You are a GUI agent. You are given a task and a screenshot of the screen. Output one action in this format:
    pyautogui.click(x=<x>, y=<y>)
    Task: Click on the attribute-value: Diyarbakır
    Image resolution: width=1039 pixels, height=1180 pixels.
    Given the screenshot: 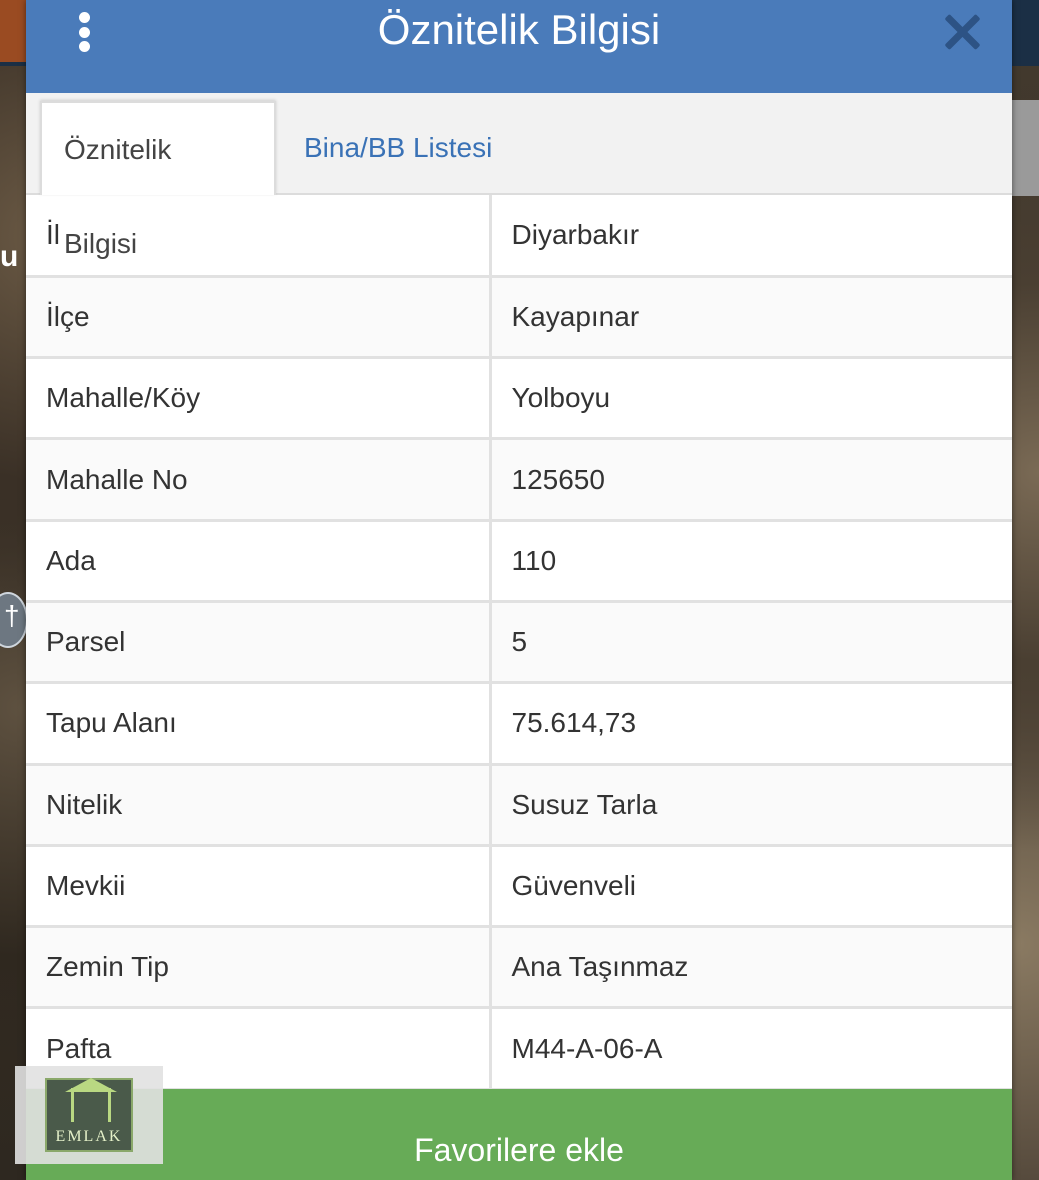 What is the action you would take?
    pyautogui.click(x=751, y=236)
    